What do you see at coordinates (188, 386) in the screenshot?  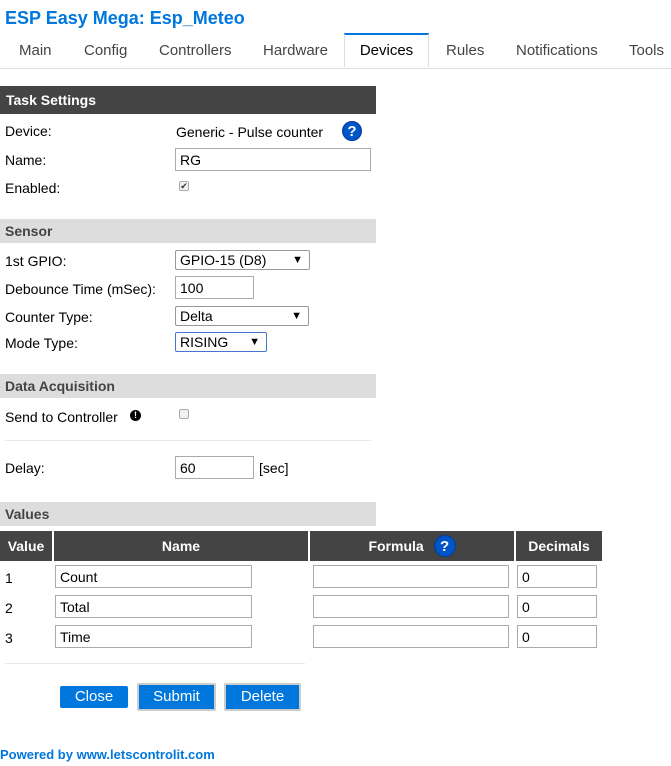 I see `data-acquisition-header: Data Acquisition` at bounding box center [188, 386].